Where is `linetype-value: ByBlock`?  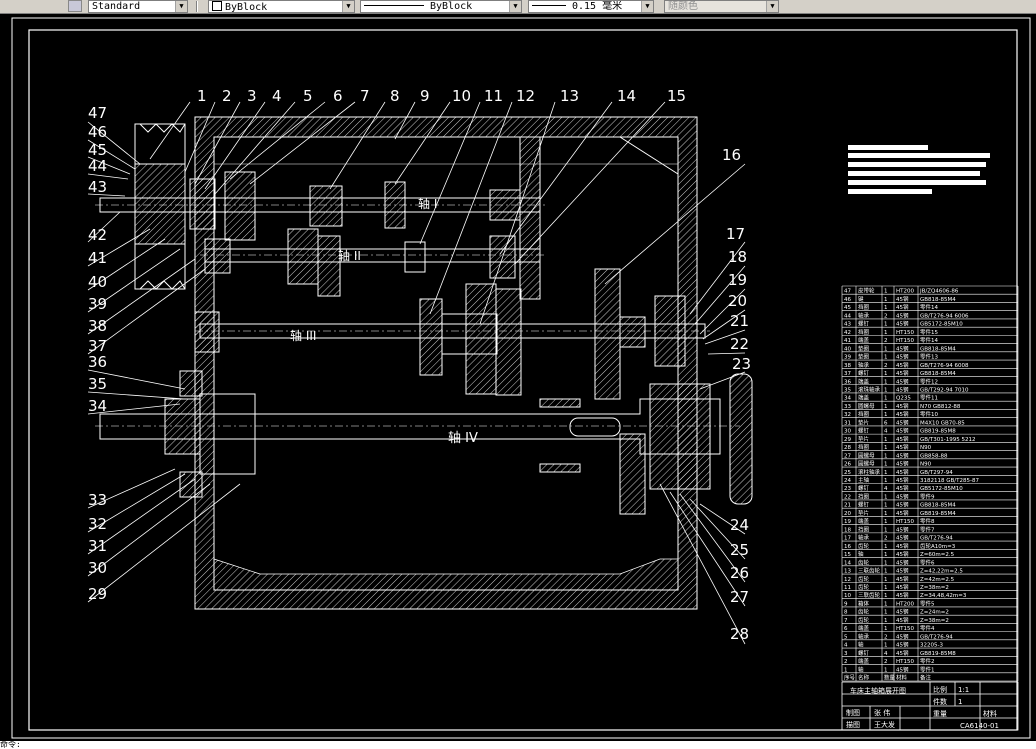 linetype-value: ByBlock is located at coordinates (451, 6).